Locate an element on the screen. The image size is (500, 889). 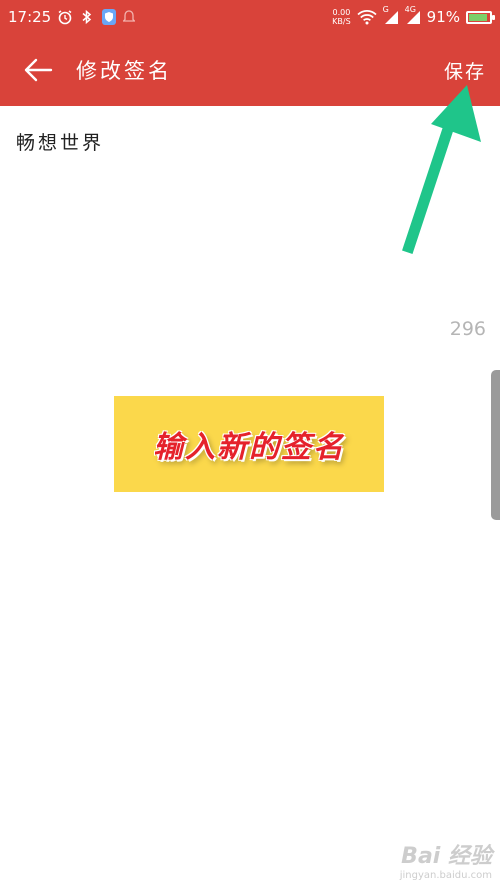
arrow-left-icon is located at coordinates (38, 70).